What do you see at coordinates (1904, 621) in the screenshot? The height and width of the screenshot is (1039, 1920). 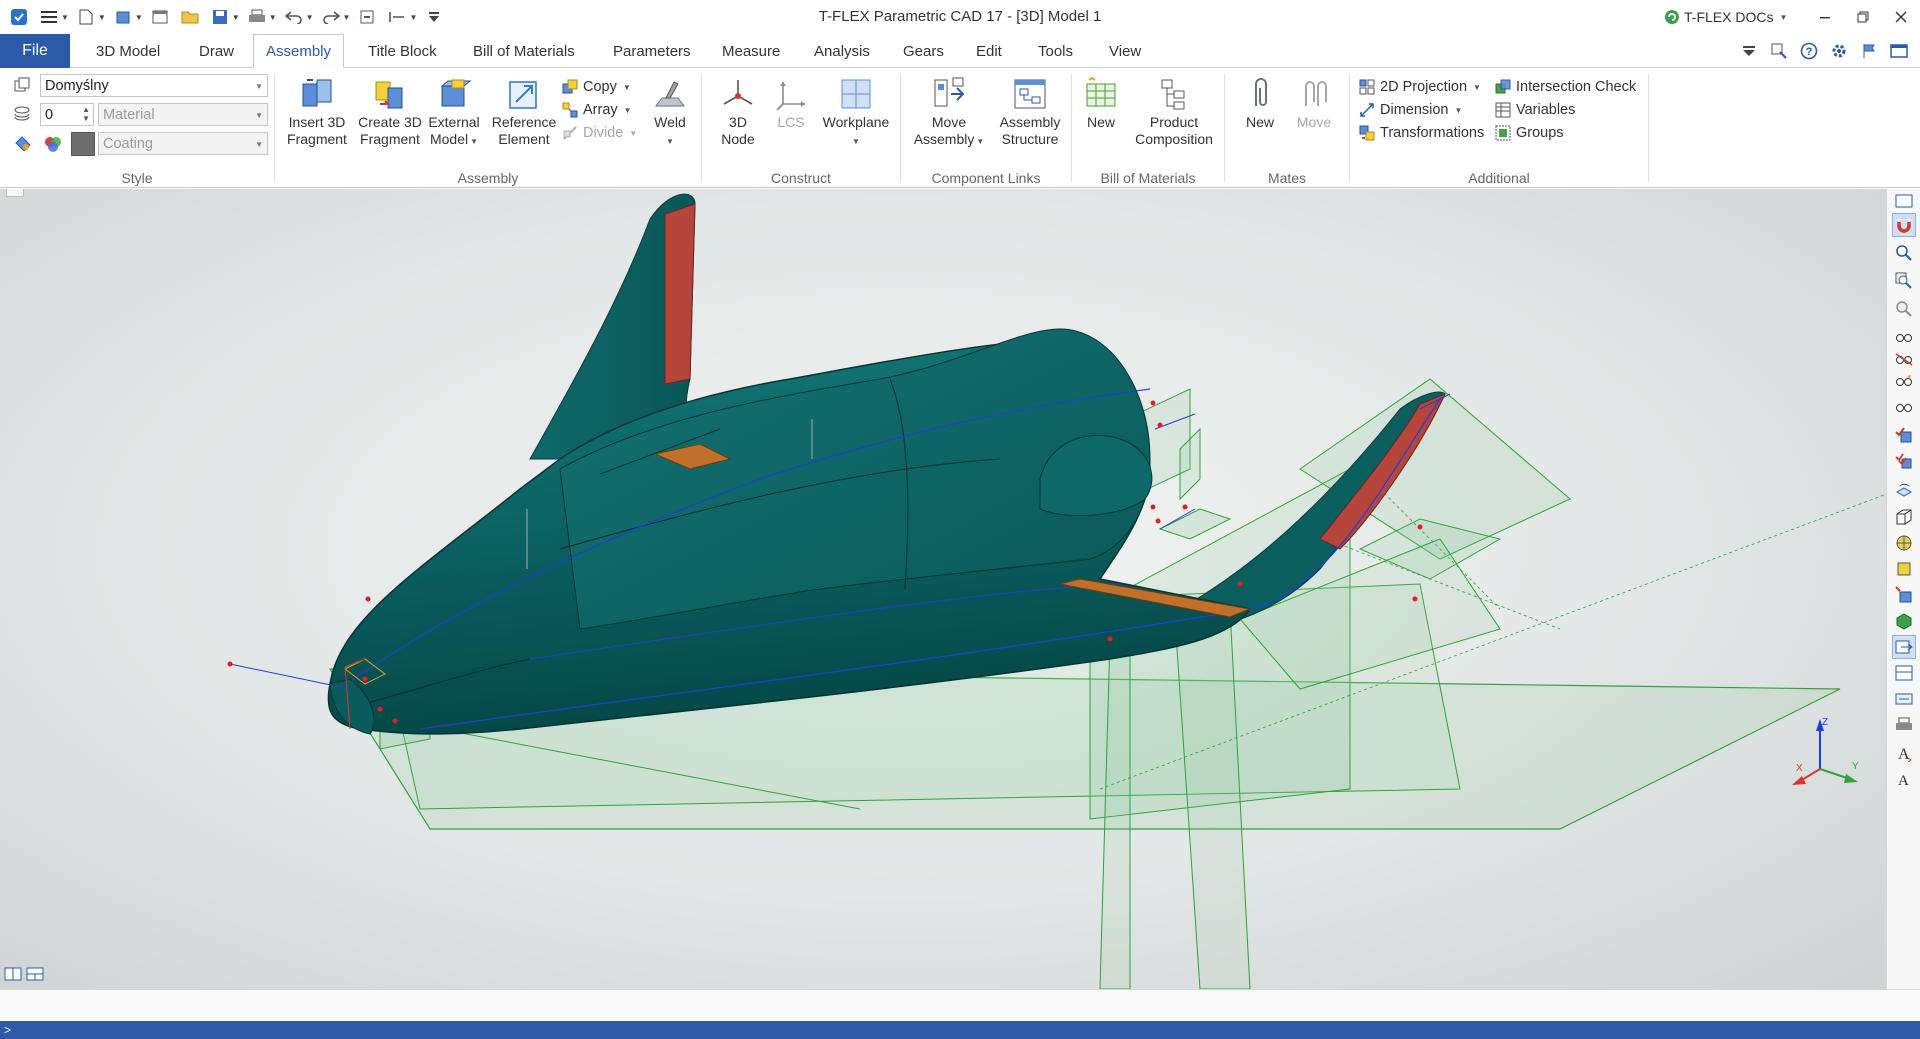 I see `green-cube-icon` at bounding box center [1904, 621].